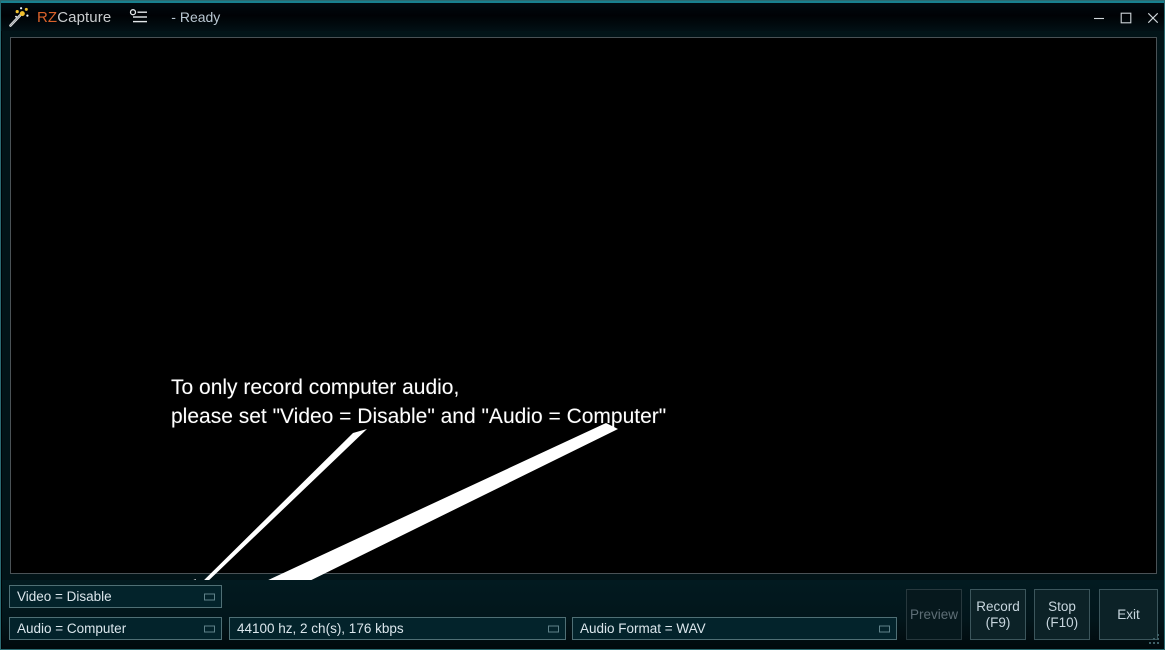 This screenshot has height=650, width=1165. I want to click on record-button: Record (F9), so click(998, 614).